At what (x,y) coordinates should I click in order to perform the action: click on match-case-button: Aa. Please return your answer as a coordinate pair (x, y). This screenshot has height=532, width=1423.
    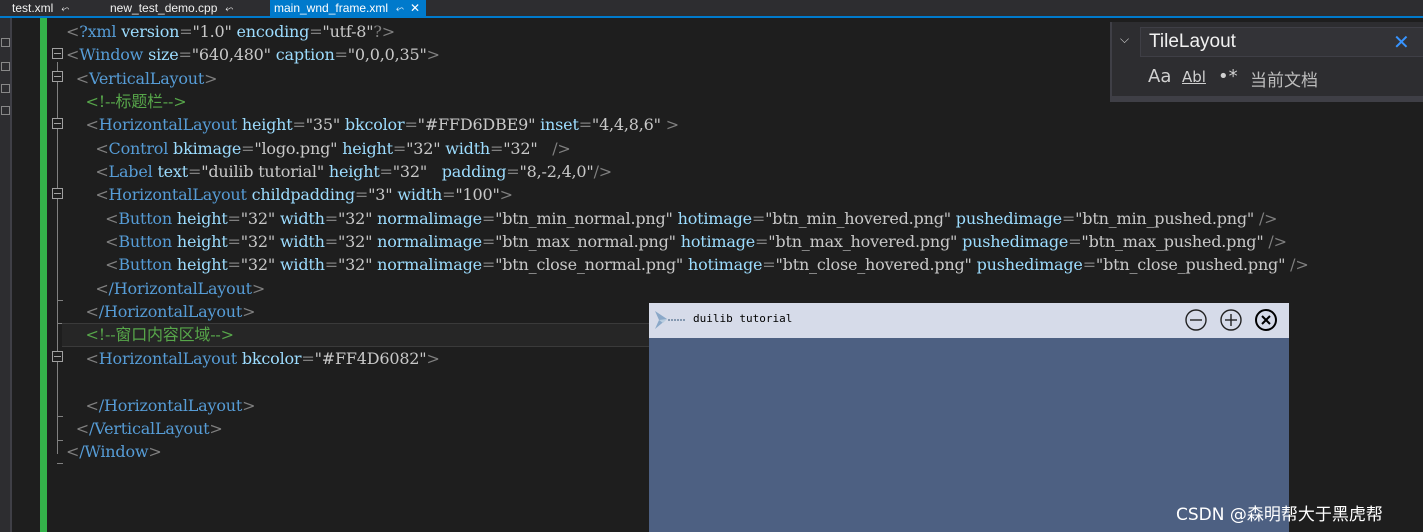
    Looking at the image, I should click on (1159, 76).